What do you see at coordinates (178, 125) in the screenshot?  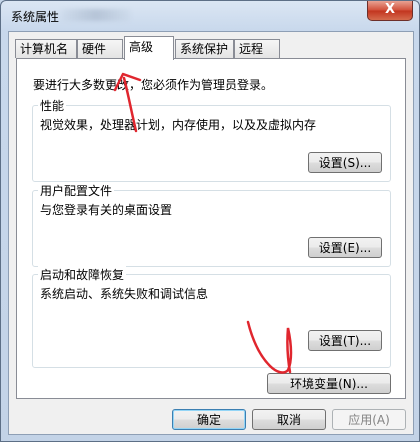 I see `group-description: 视觉效果，处理器计划，内存使用，以及及虚拟内存` at bounding box center [178, 125].